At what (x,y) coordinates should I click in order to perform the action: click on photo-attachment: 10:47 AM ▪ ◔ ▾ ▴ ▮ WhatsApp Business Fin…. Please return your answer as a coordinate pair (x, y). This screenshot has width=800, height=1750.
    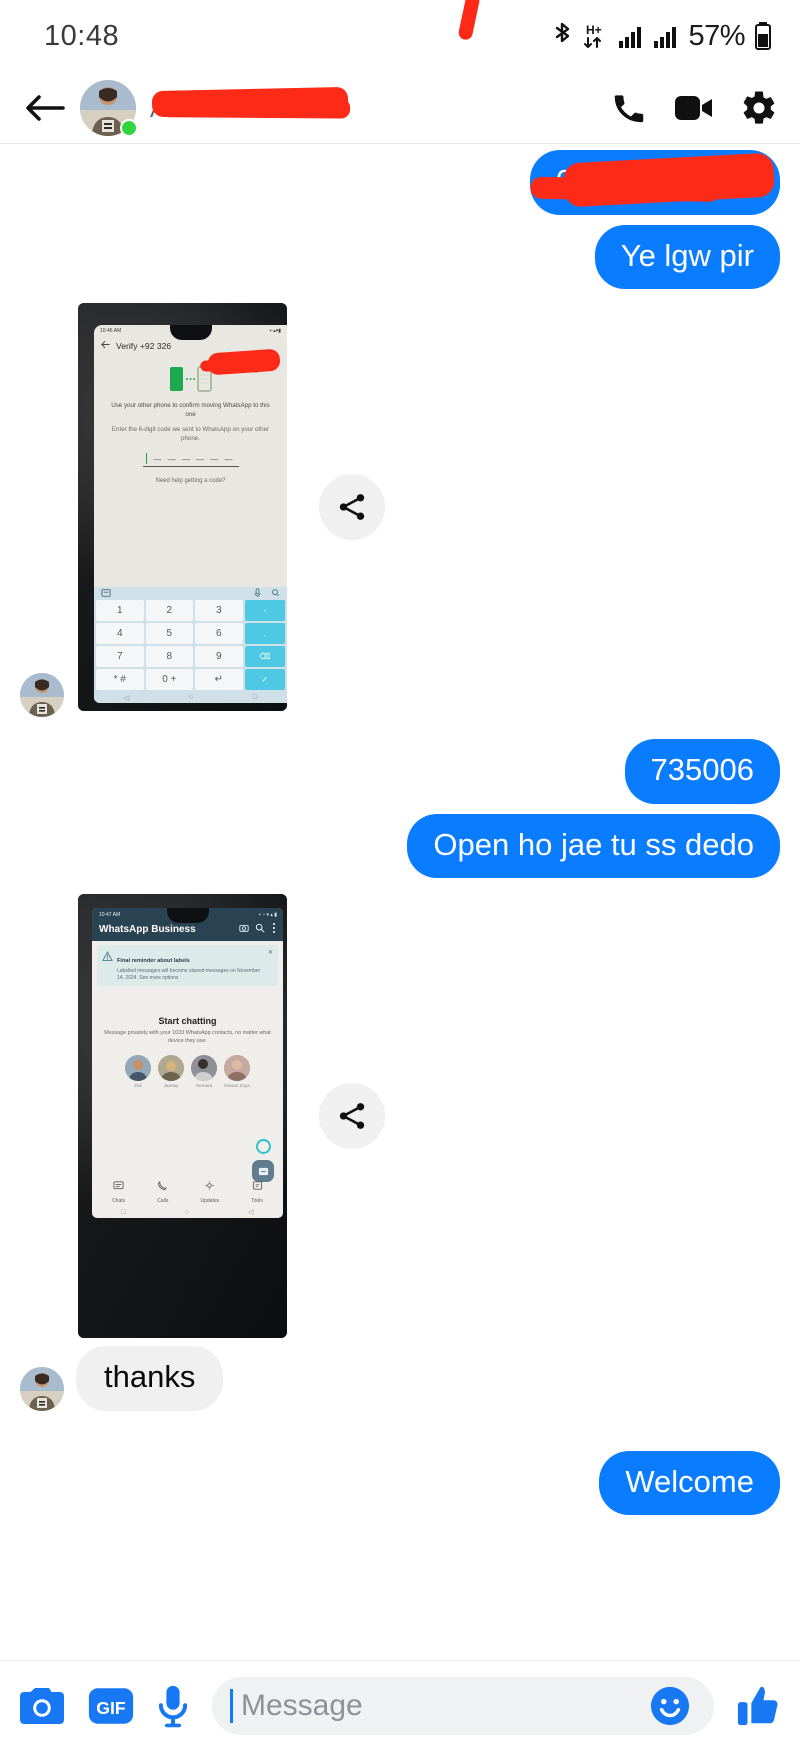
    Looking at the image, I should click on (182, 1116).